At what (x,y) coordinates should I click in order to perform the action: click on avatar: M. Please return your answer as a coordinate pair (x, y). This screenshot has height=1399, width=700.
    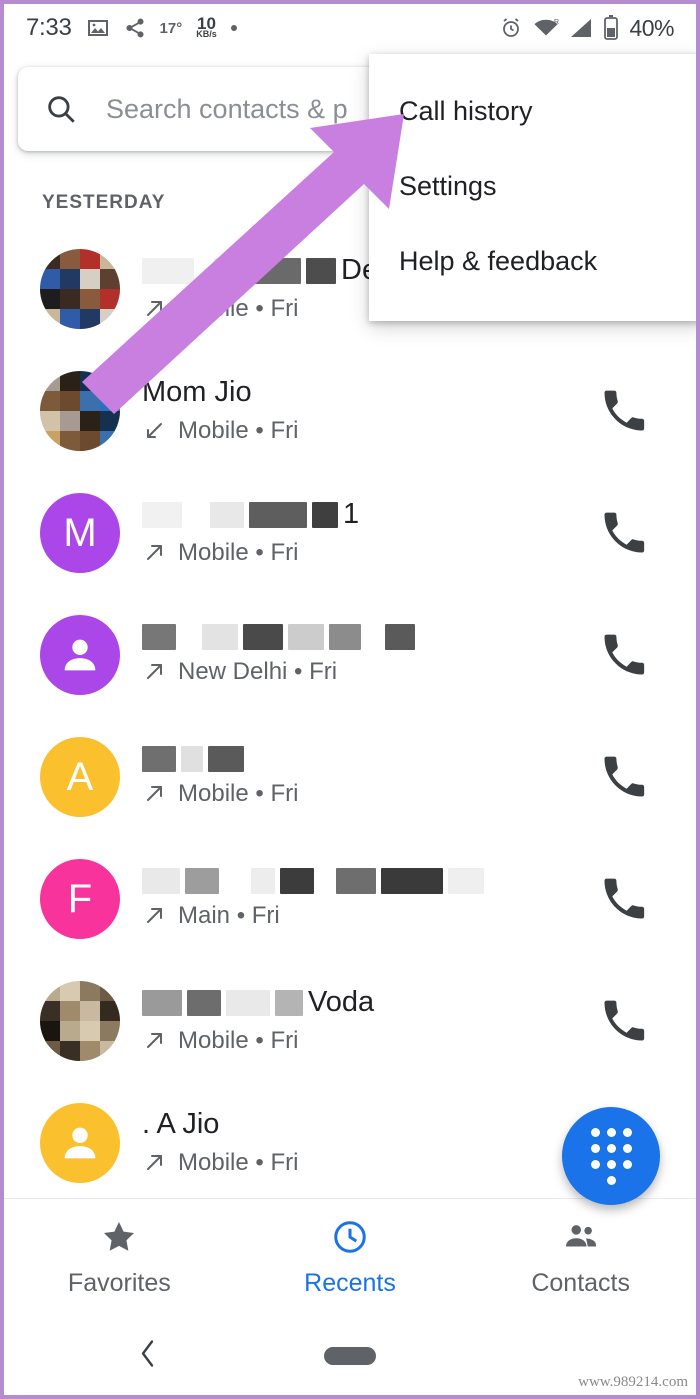
    Looking at the image, I should click on (80, 533).